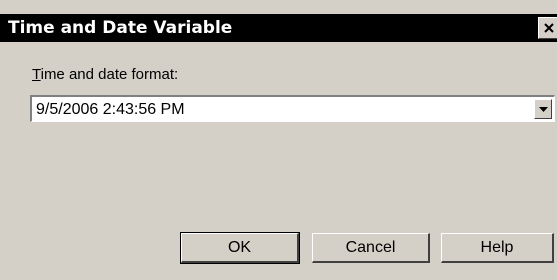 This screenshot has height=280, width=557. What do you see at coordinates (278, 28) in the screenshot?
I see `title-bar: Time and Date Variable` at bounding box center [278, 28].